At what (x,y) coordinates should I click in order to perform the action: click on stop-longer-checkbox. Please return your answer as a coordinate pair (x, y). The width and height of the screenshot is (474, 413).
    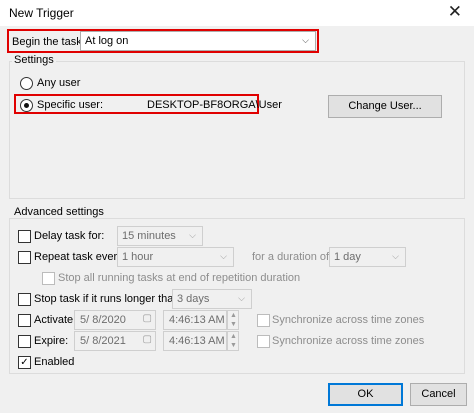
    Looking at the image, I should click on (24, 299).